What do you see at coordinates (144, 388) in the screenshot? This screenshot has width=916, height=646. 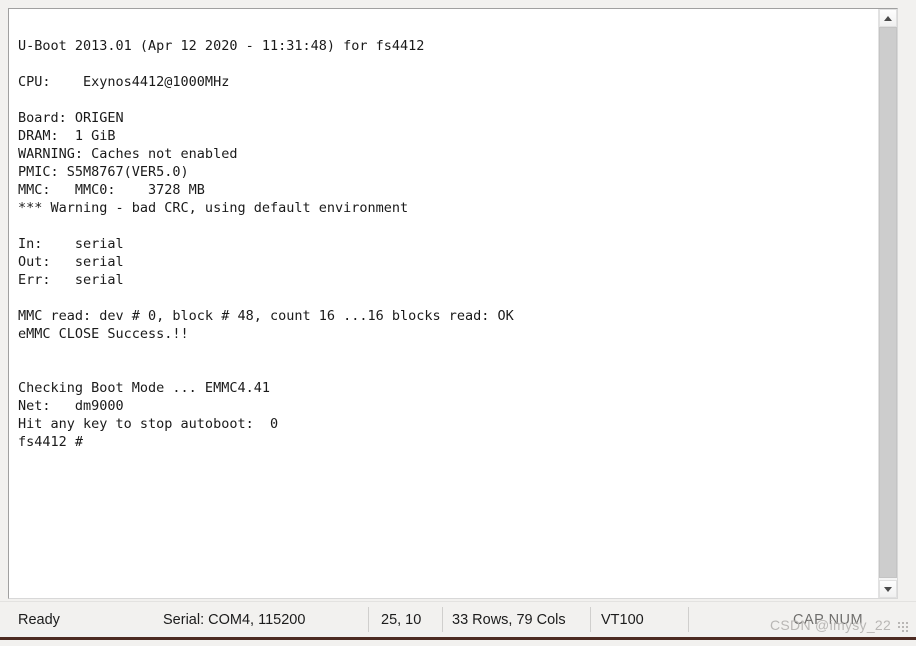 I see `terminal-line: Checking Boot Mode ... EMMC4.41` at bounding box center [144, 388].